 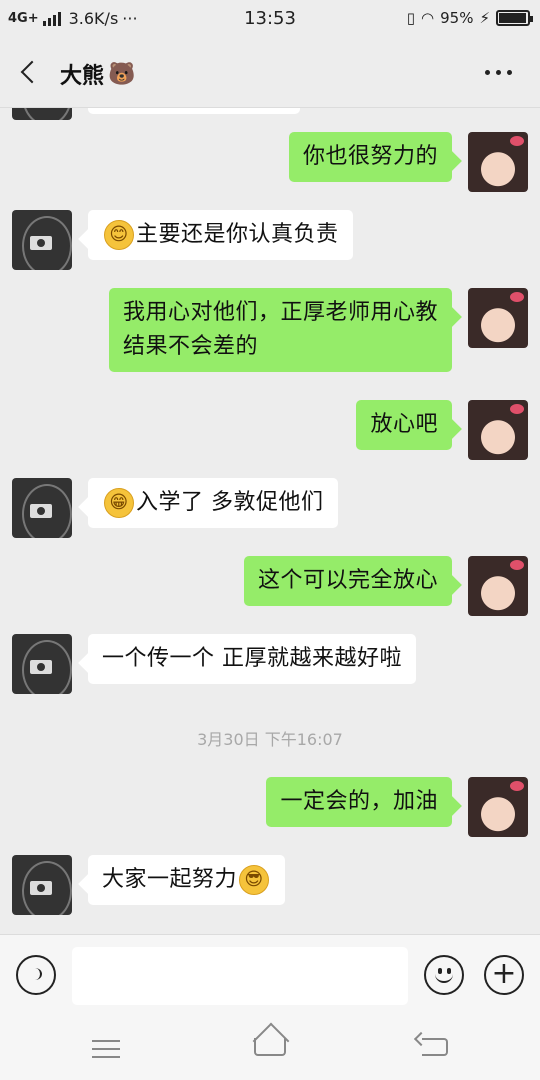 What do you see at coordinates (82, 76) in the screenshot?
I see `contact-name: 大熊` at bounding box center [82, 76].